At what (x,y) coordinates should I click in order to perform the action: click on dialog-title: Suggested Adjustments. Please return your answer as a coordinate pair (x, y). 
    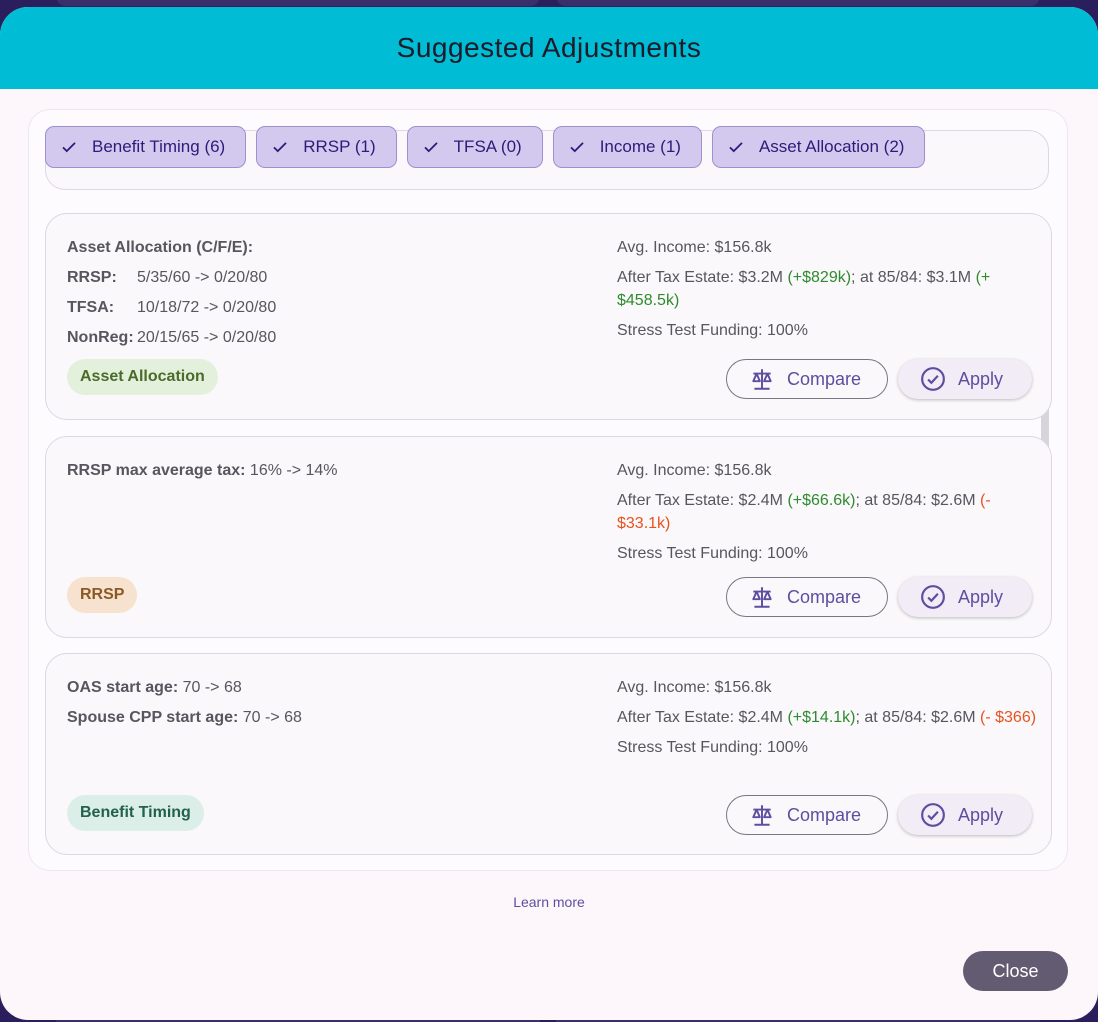
    Looking at the image, I should click on (549, 47).